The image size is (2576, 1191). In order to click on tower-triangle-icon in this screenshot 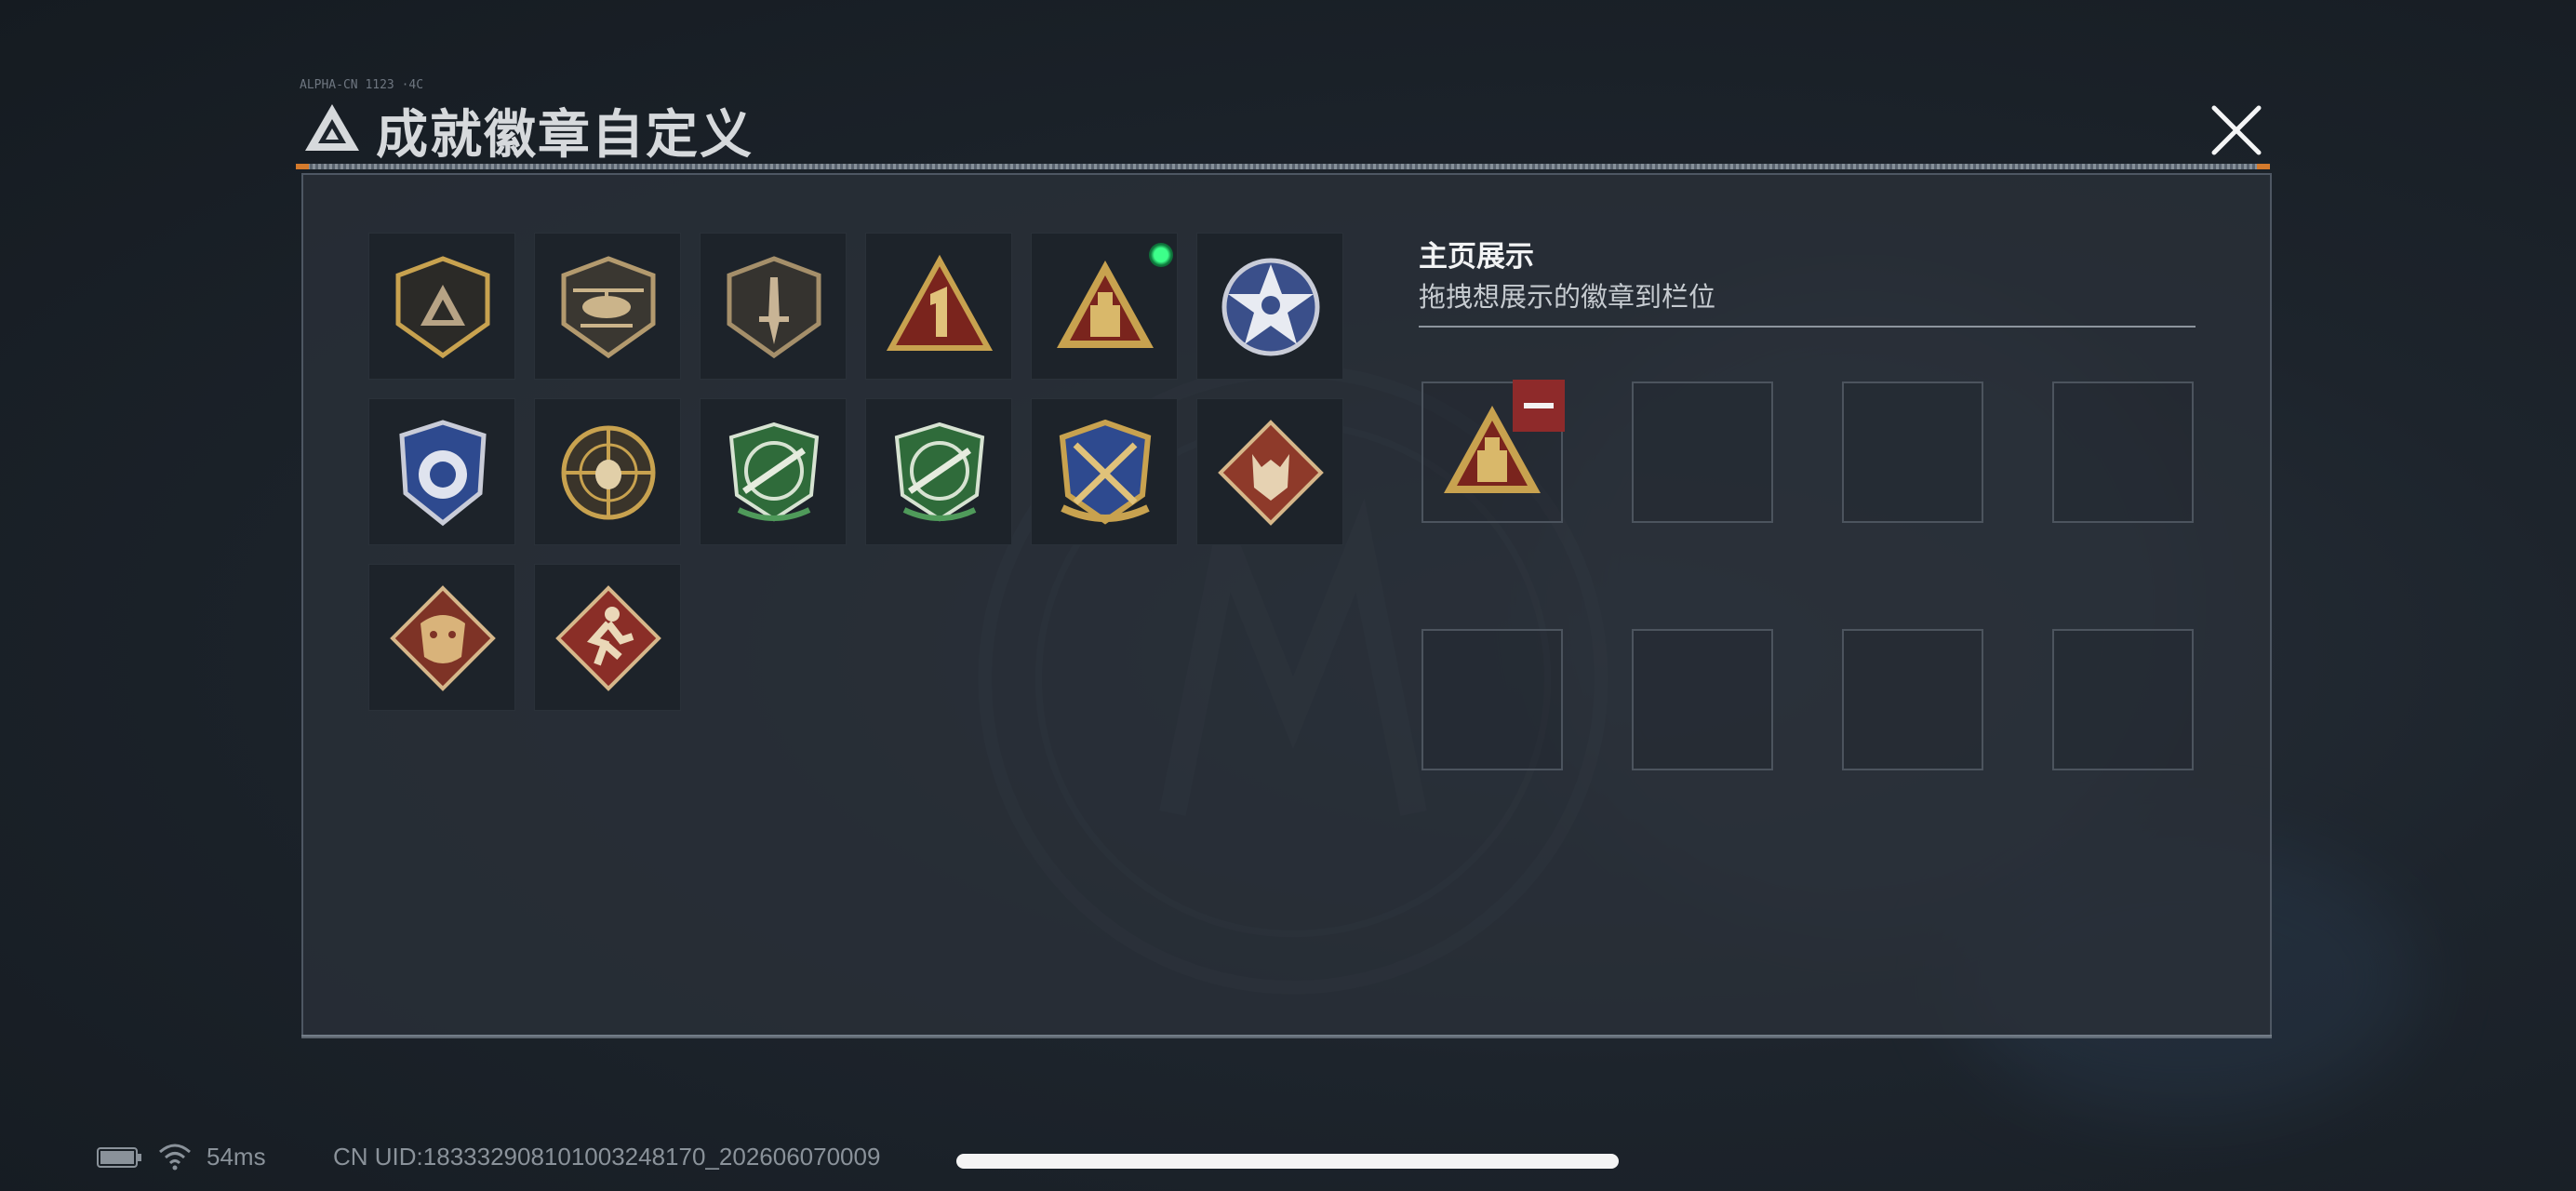, I will do `click(1105, 304)`.